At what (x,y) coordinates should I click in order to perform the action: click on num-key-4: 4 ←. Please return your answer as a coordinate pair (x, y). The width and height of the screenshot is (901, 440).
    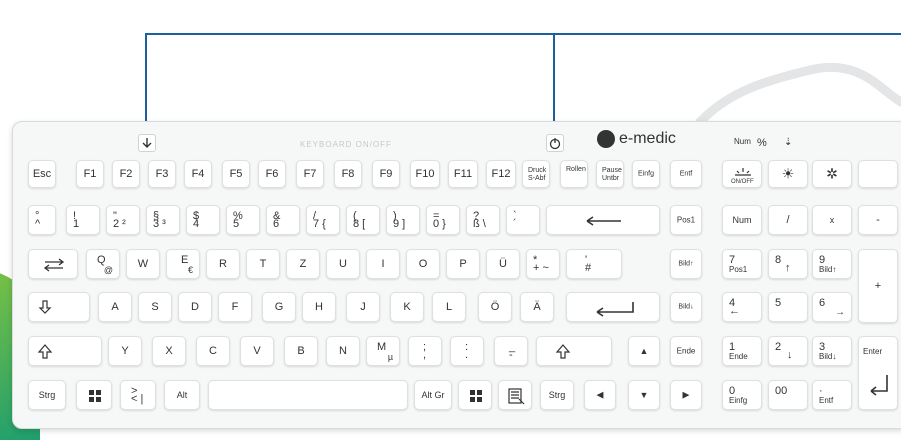
    Looking at the image, I should click on (742, 307).